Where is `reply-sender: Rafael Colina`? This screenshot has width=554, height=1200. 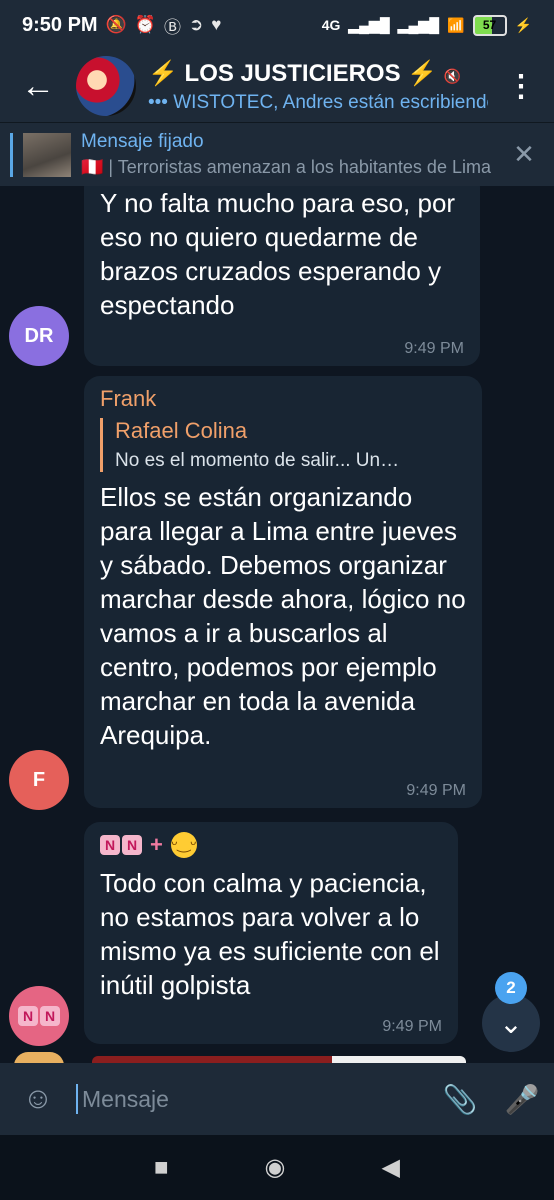
reply-sender: Rafael Colina is located at coordinates (181, 430).